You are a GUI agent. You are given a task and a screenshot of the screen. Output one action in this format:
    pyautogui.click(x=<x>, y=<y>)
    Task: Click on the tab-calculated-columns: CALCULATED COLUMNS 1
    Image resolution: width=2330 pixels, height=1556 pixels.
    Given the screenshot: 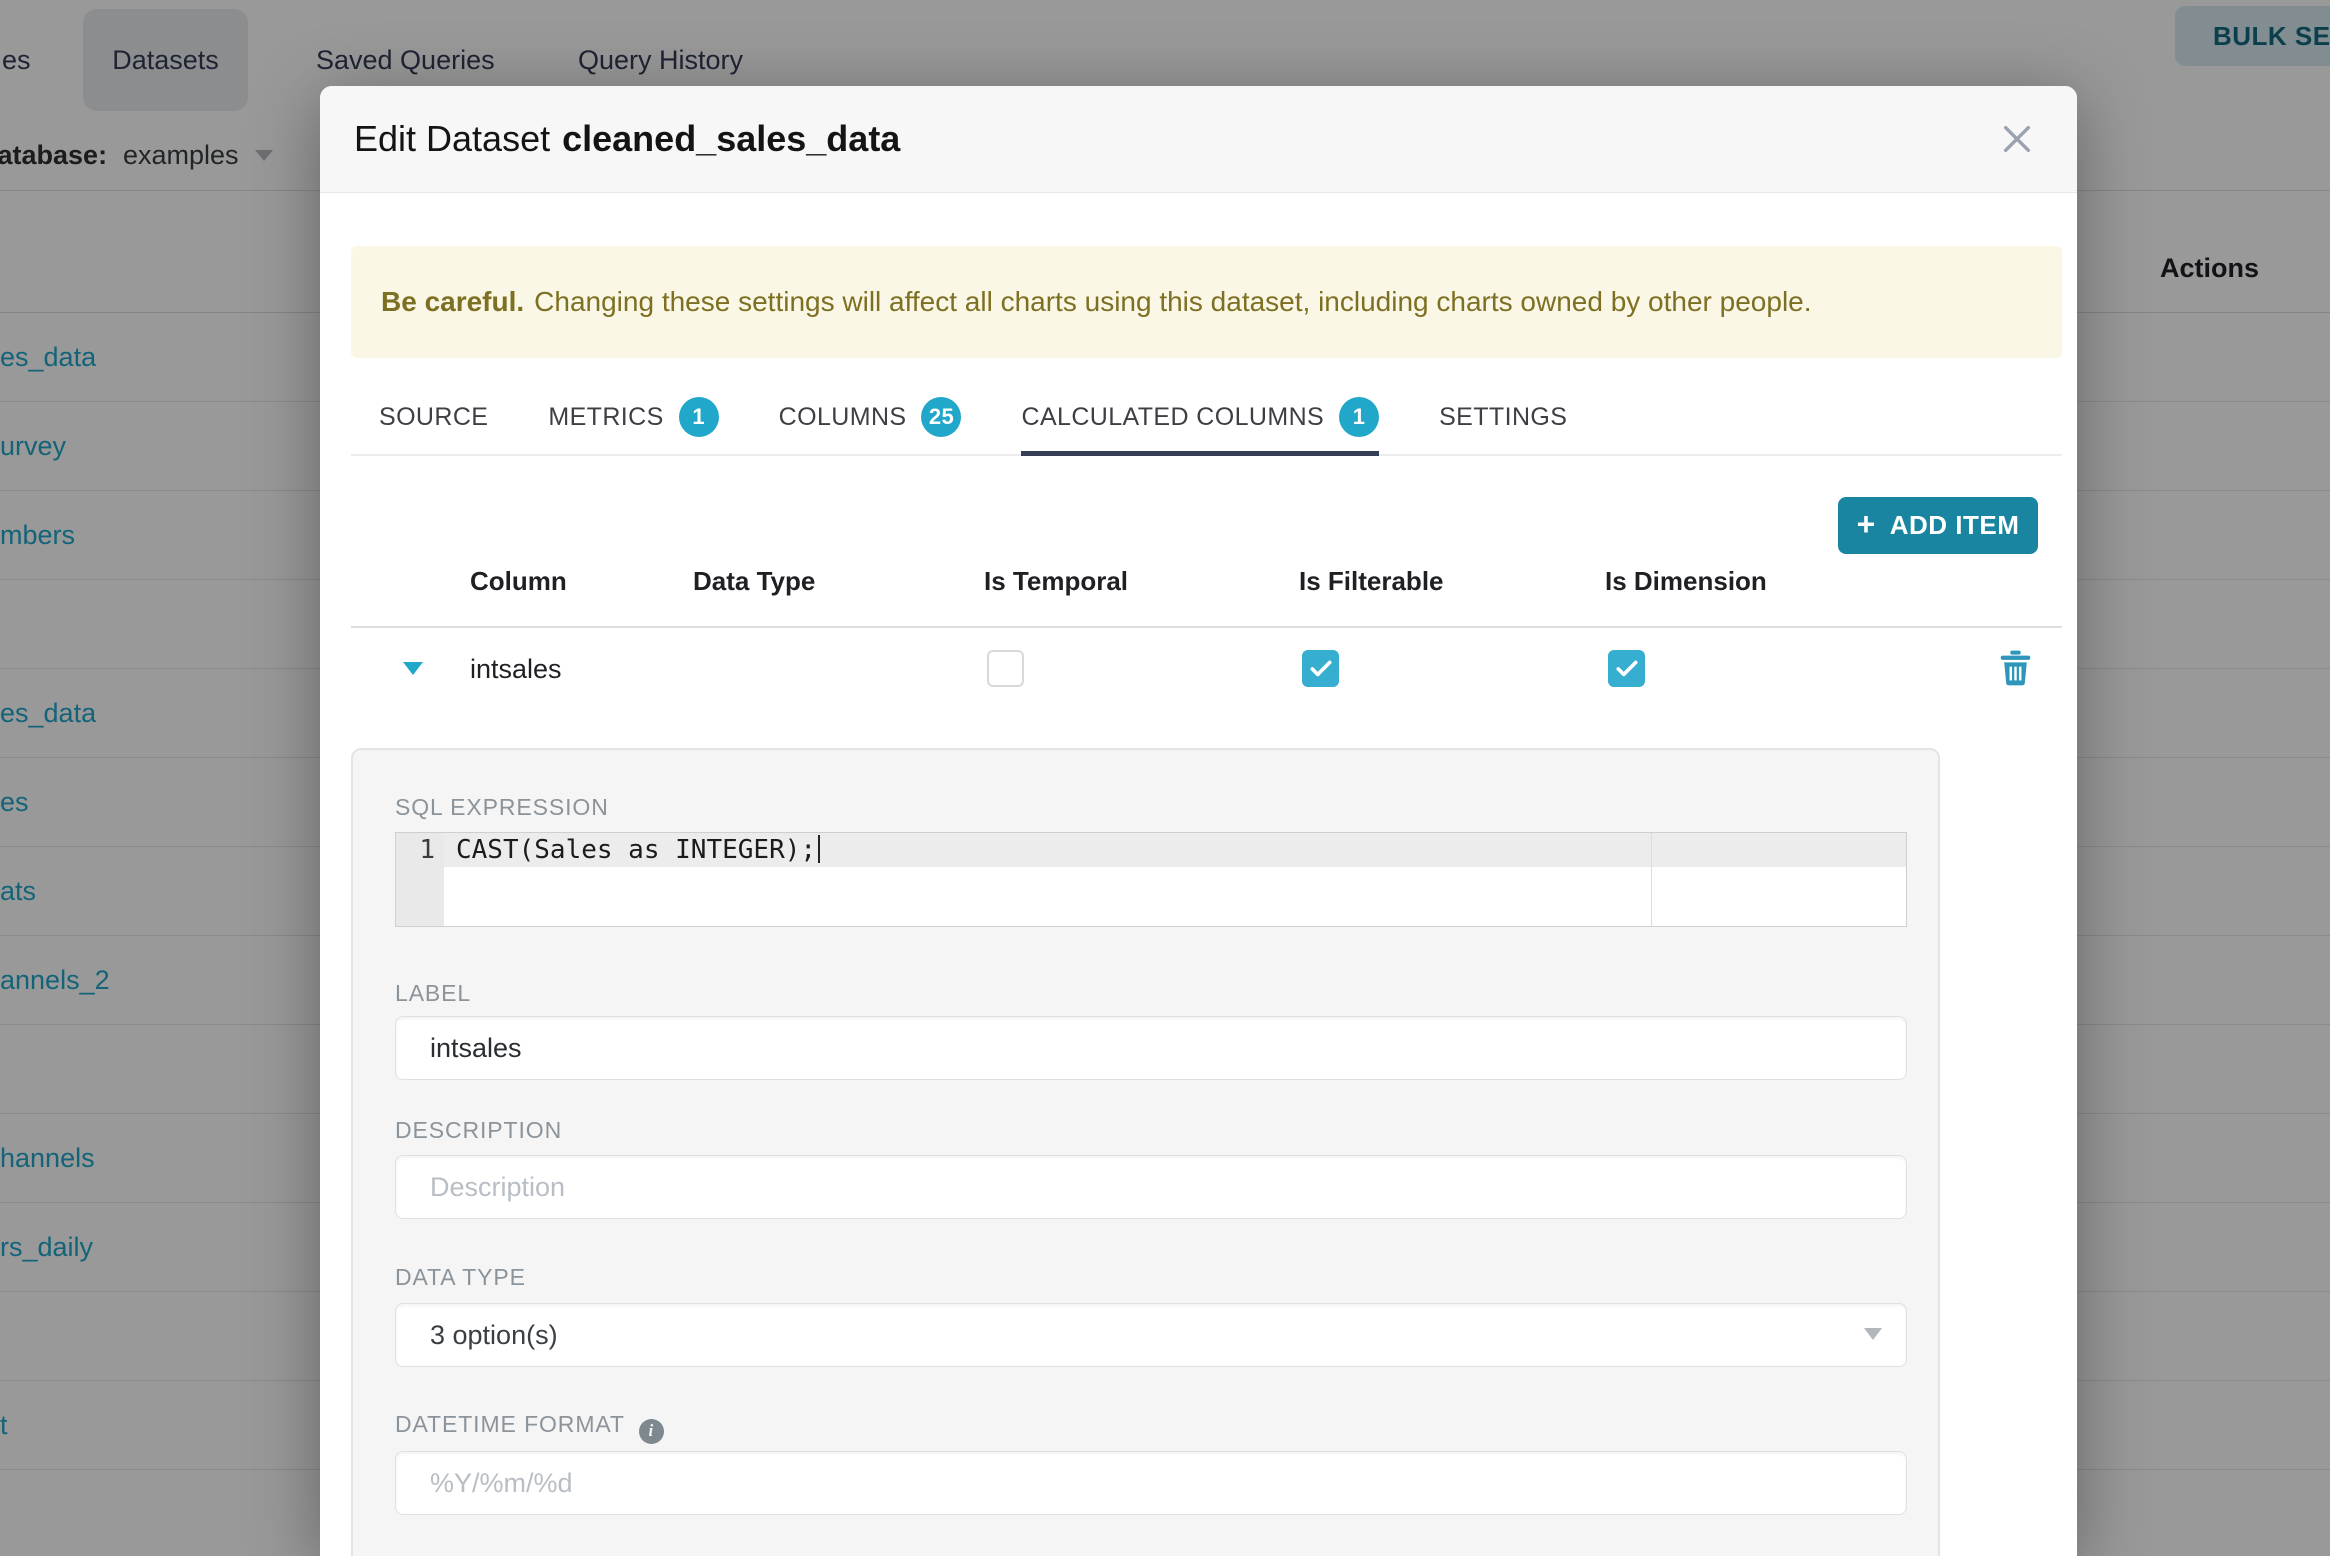 What is the action you would take?
    pyautogui.click(x=1200, y=418)
    